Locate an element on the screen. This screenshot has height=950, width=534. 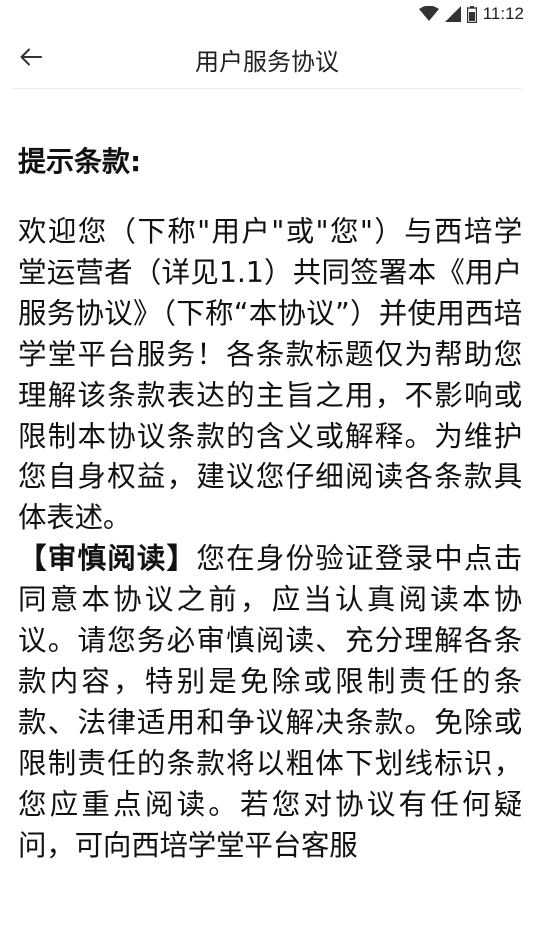
app-bar: 用户服务协议 is located at coordinates (267, 58).